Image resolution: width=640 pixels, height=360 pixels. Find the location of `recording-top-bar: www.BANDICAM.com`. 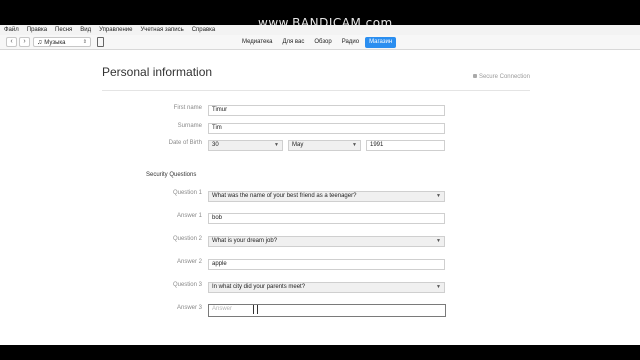

recording-top-bar: www.BANDICAM.com is located at coordinates (320, 15).